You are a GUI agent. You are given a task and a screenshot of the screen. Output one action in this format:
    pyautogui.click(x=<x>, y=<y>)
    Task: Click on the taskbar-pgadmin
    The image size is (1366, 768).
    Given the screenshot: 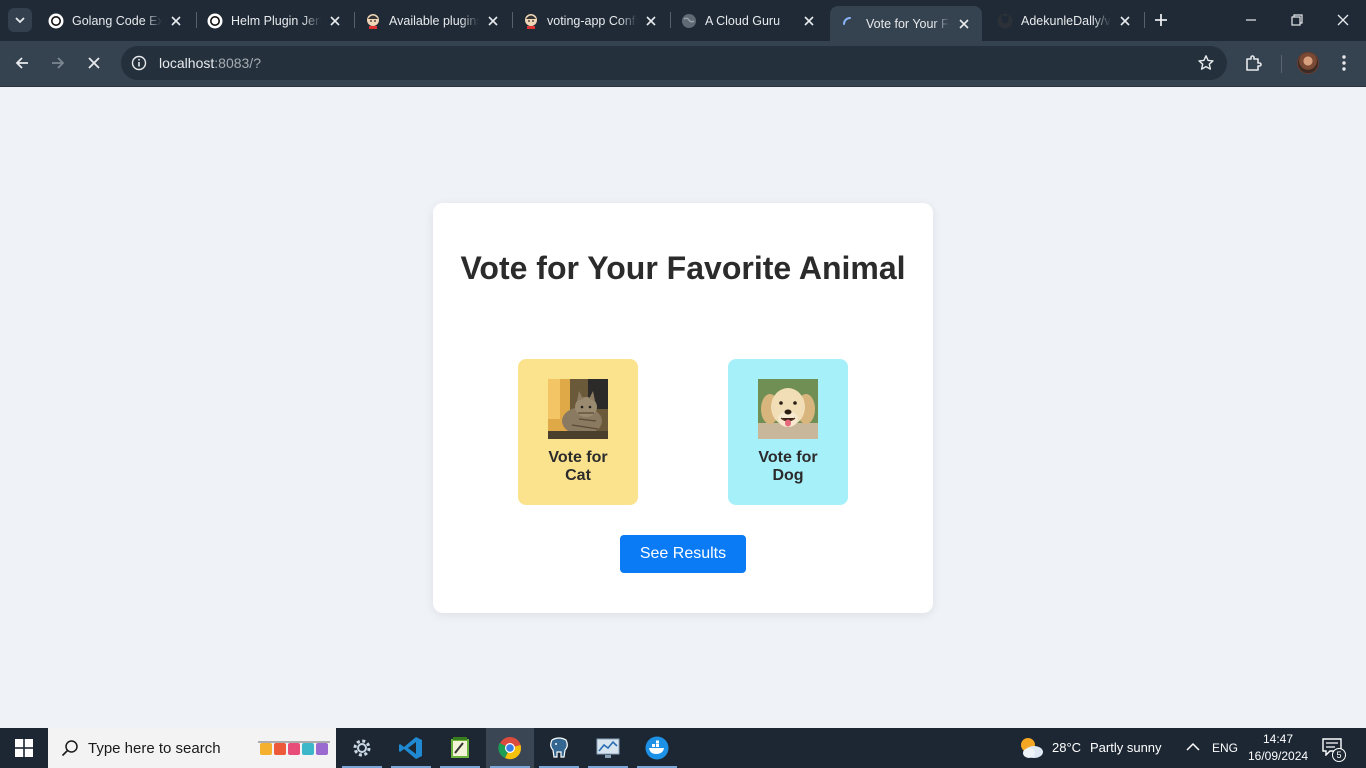 What is the action you would take?
    pyautogui.click(x=559, y=748)
    